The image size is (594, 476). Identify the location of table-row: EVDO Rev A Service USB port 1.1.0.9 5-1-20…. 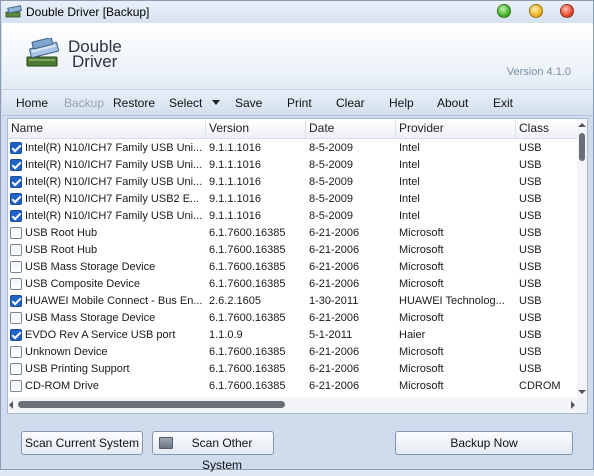
(293, 335).